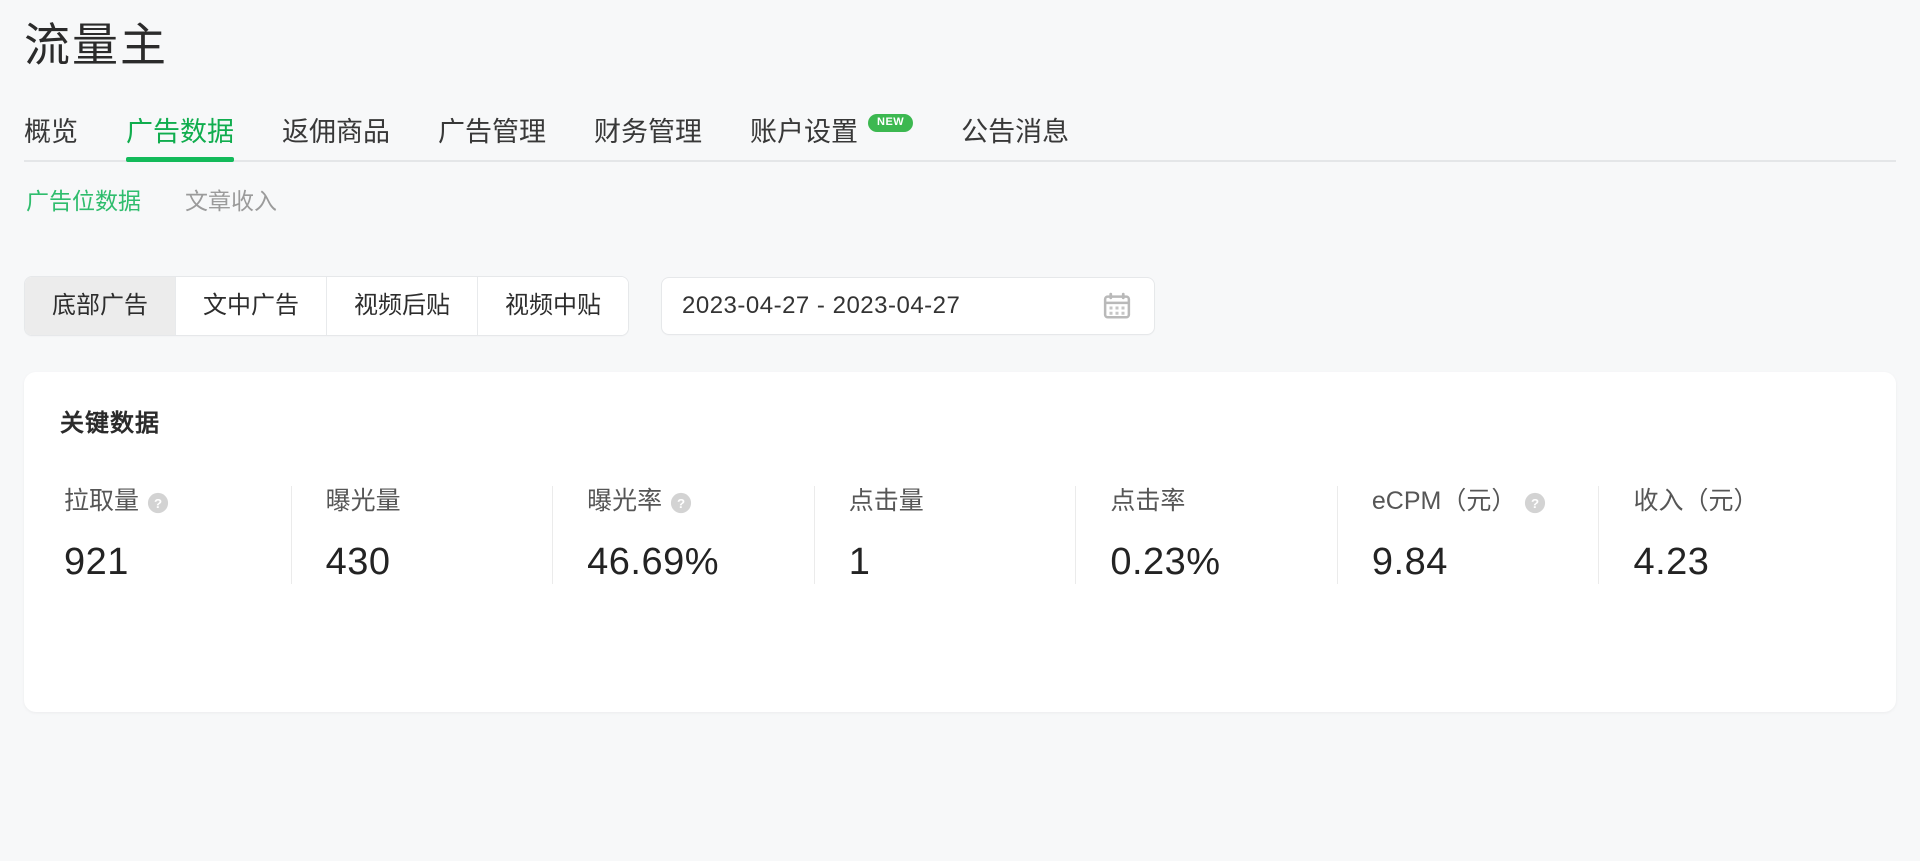  What do you see at coordinates (358, 562) in the screenshot?
I see `metric-value: 430` at bounding box center [358, 562].